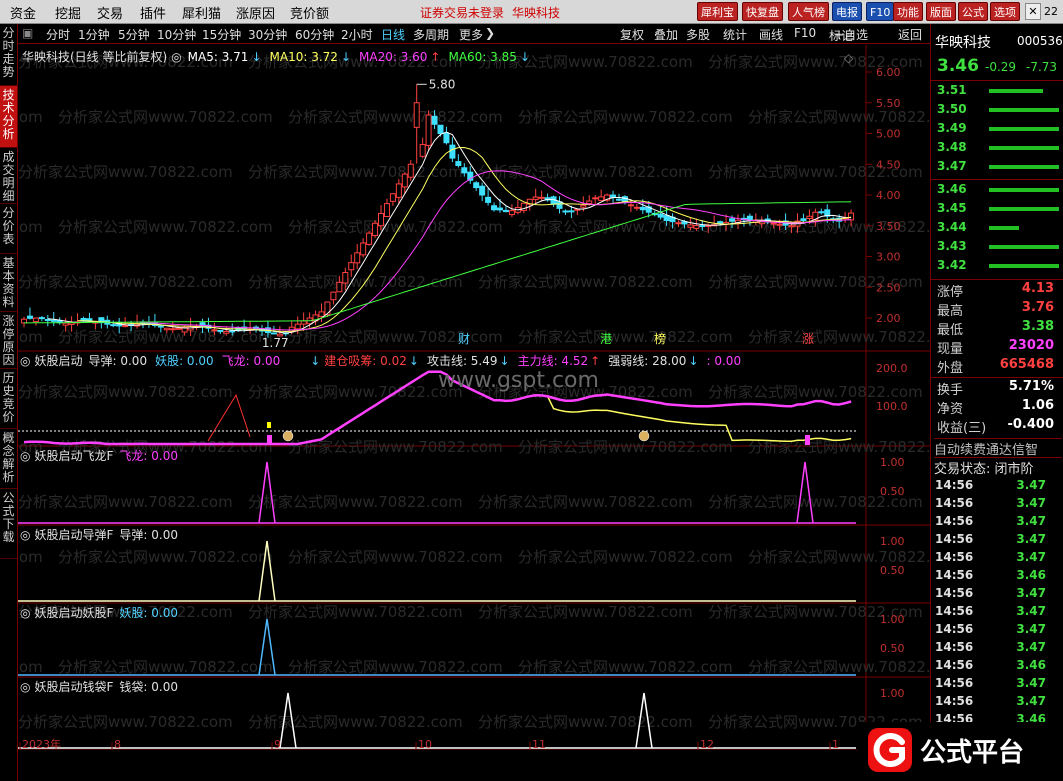  What do you see at coordinates (255, 12) in the screenshot?
I see `menu-item-5: 涨原因` at bounding box center [255, 12].